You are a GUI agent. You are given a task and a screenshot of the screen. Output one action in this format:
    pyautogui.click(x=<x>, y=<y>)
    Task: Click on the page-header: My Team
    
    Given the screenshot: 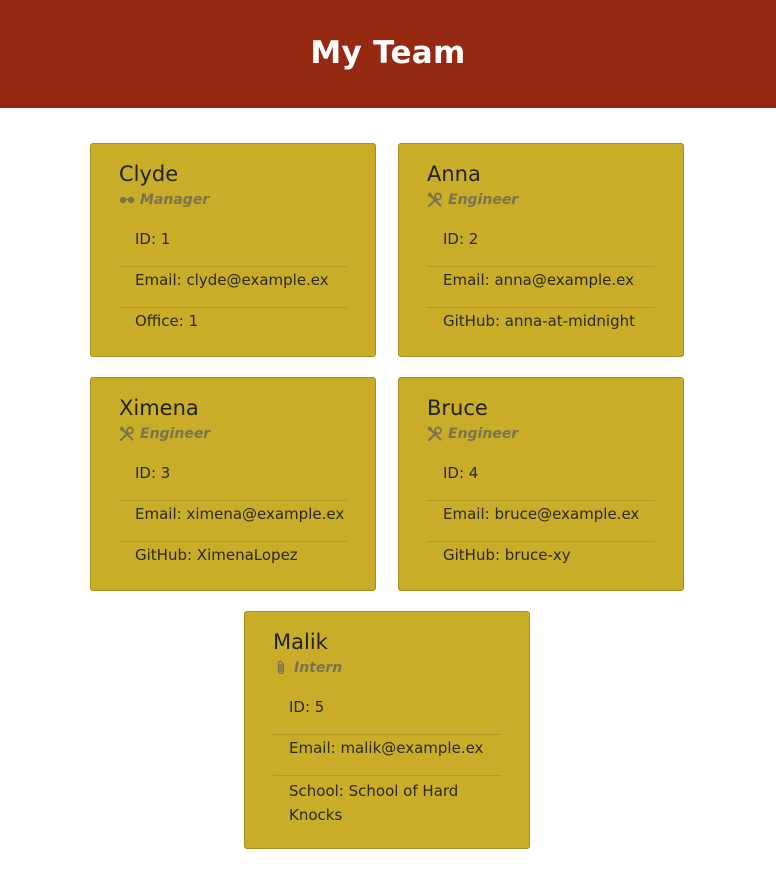 What is the action you would take?
    pyautogui.click(x=388, y=54)
    